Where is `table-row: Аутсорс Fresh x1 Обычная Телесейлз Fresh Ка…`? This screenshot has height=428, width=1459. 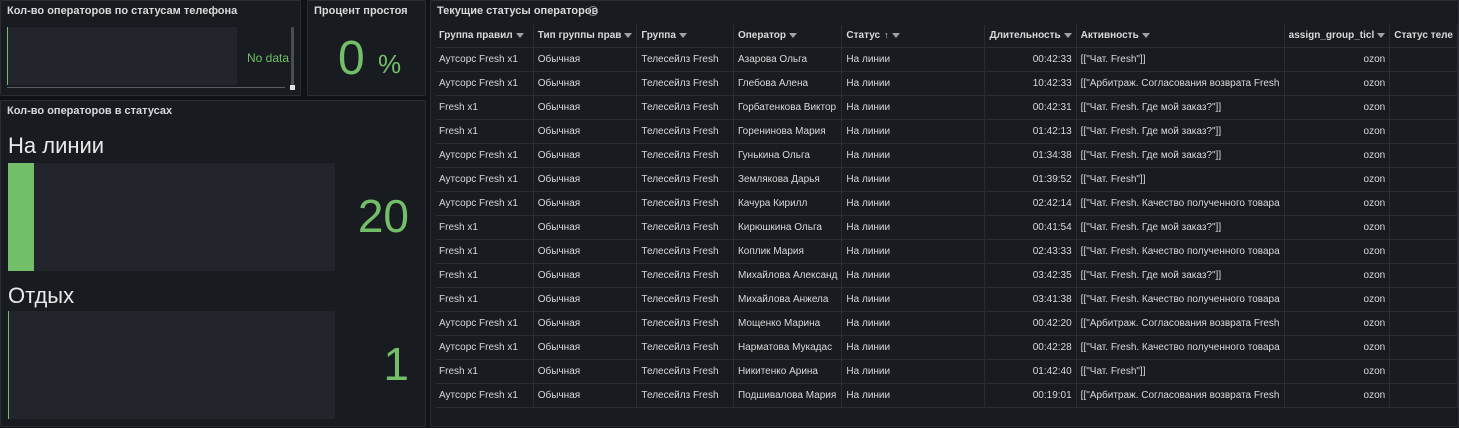
table-row: Аутсорс Fresh x1 Обычная Телесейлз Fresh Ка… is located at coordinates (946, 203).